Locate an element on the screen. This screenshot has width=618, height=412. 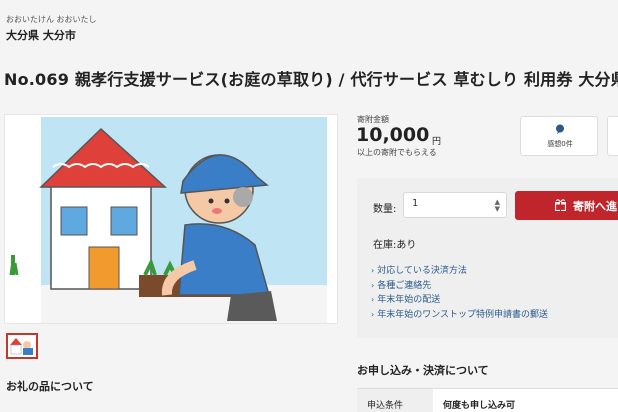
quantity-select: 1 ▲ ▼ is located at coordinates (455, 205).